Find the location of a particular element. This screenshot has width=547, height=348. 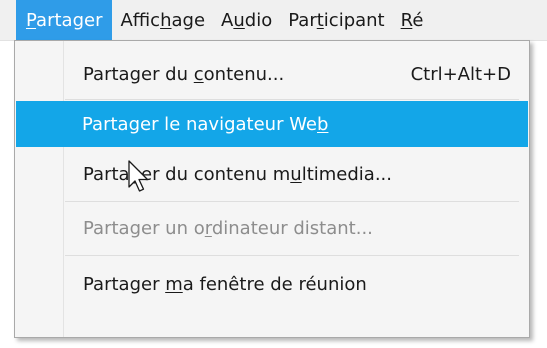

menu-participant: Participant is located at coordinates (336, 20).